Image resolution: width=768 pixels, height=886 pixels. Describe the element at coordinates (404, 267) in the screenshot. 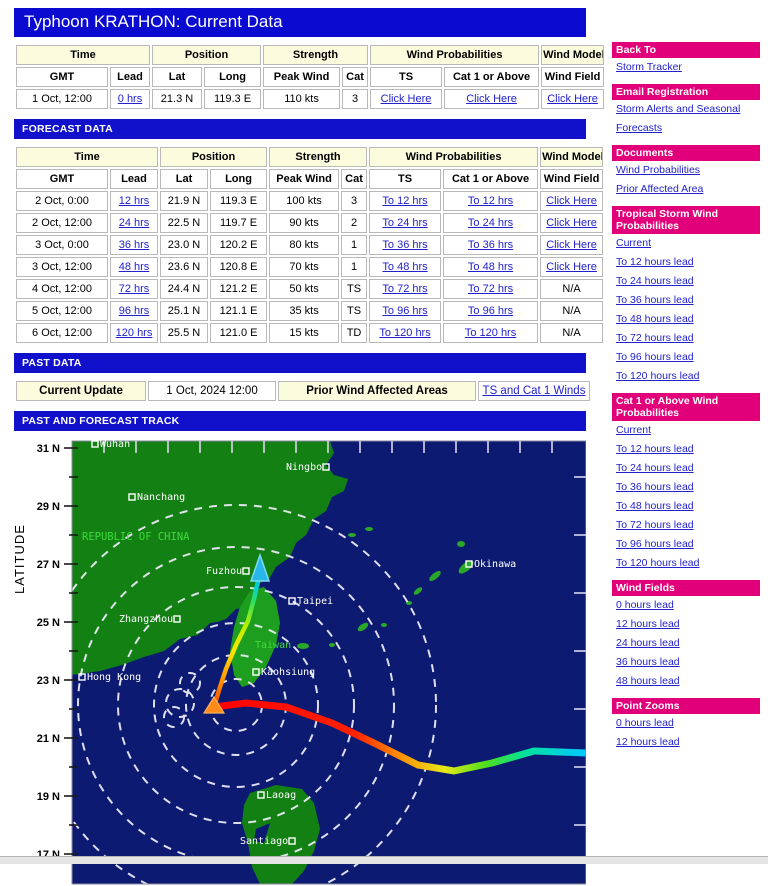

I see `ts-prob-link: To 48 hrs` at that location.